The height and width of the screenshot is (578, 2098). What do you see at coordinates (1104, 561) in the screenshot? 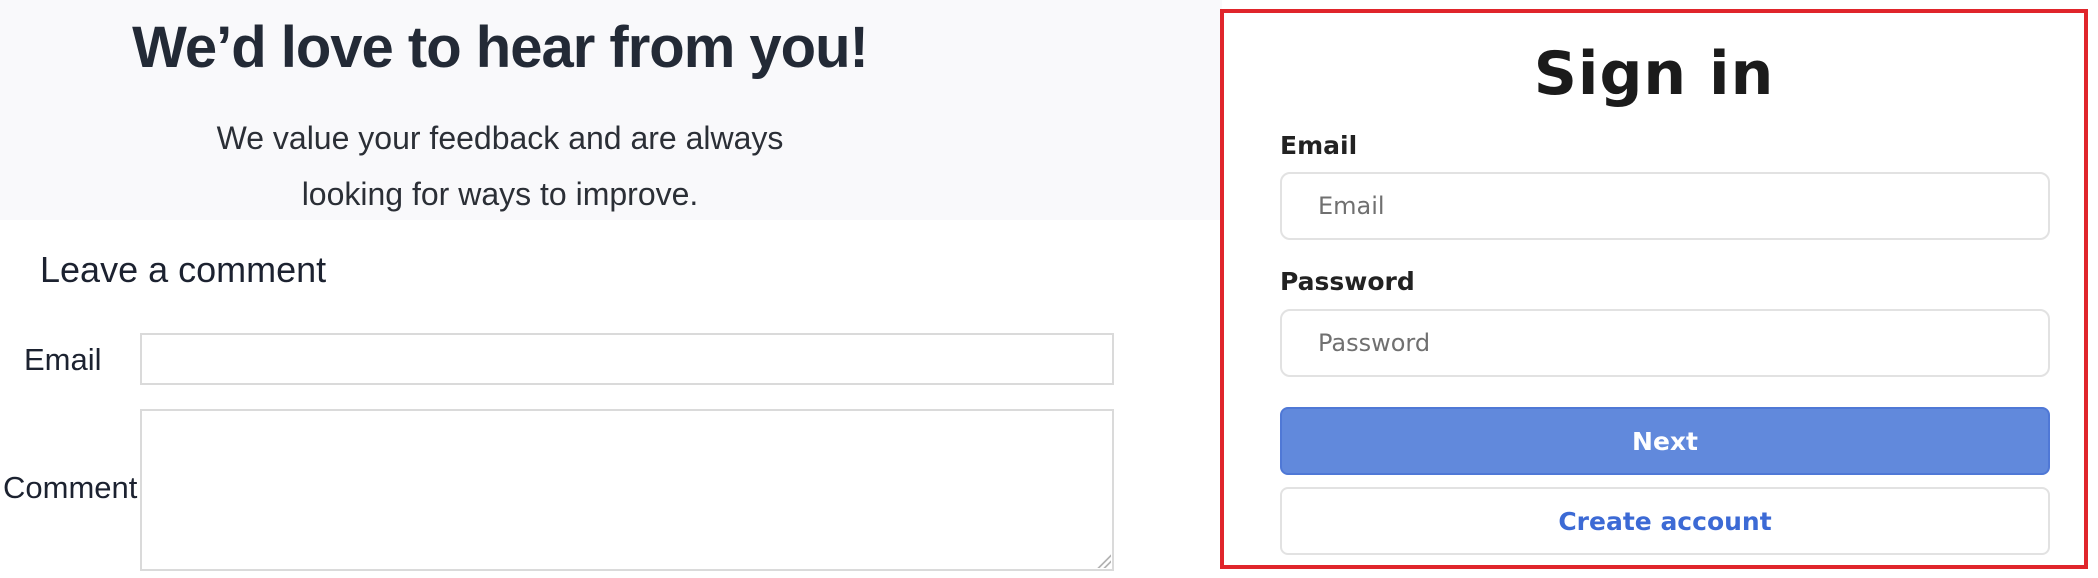
I see `resize-grip-icon` at bounding box center [1104, 561].